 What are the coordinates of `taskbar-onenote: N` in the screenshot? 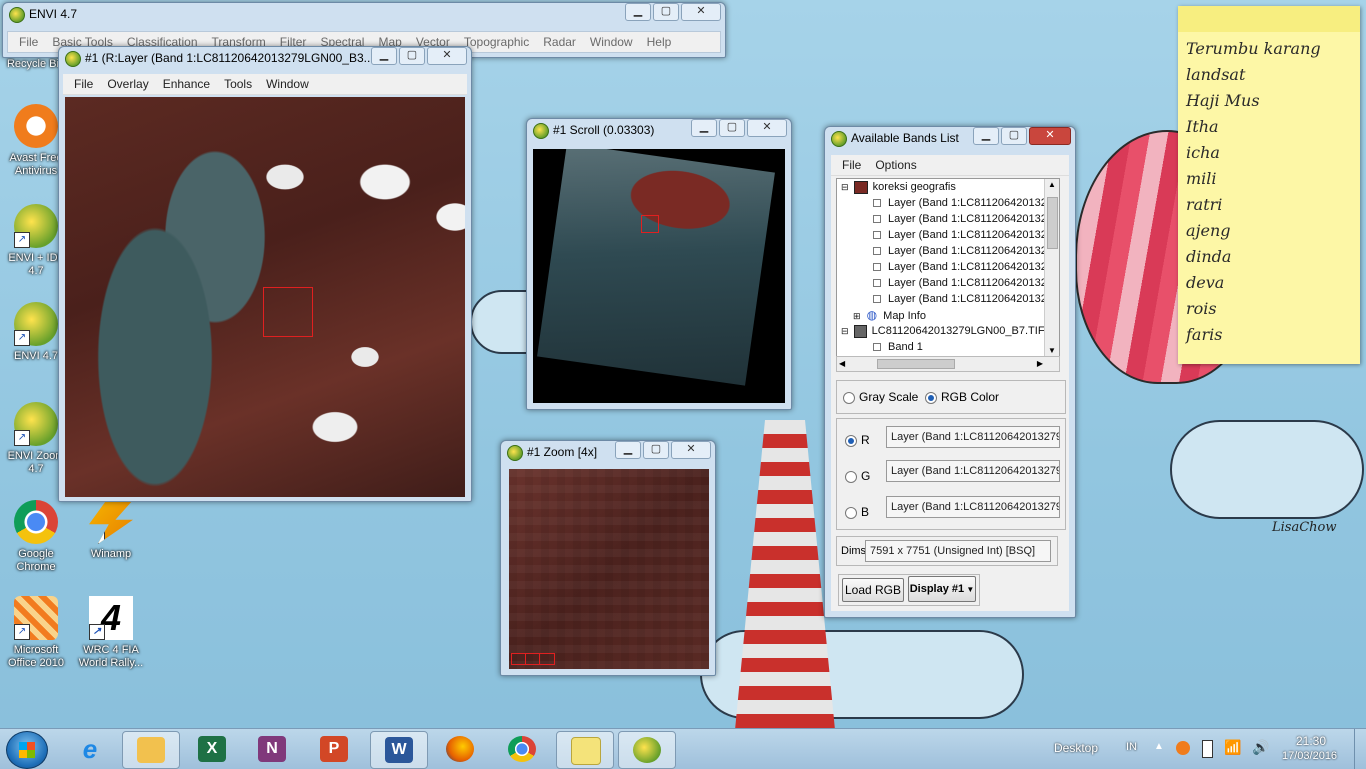 It's located at (272, 749).